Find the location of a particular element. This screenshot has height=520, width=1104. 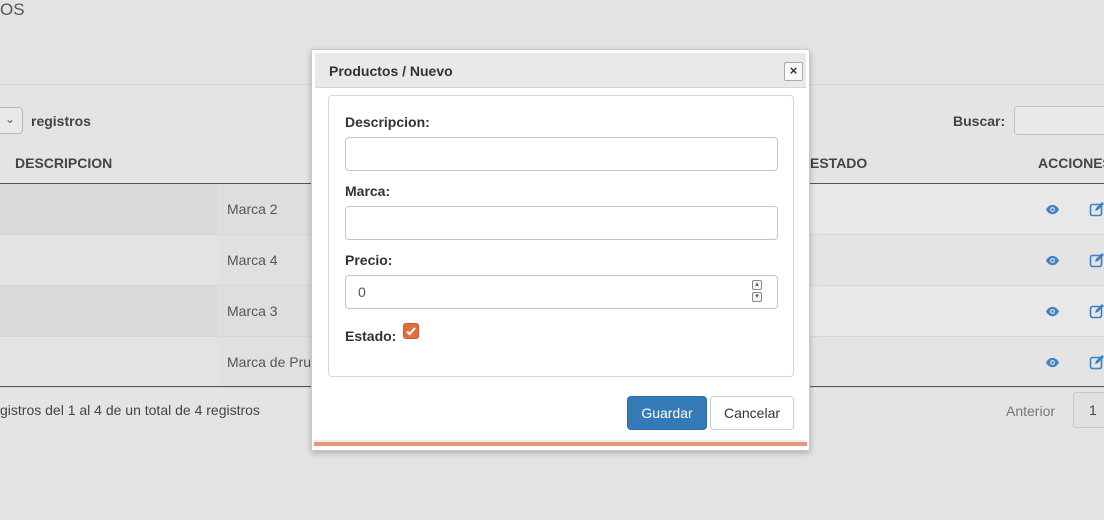

check-icon is located at coordinates (411, 331).